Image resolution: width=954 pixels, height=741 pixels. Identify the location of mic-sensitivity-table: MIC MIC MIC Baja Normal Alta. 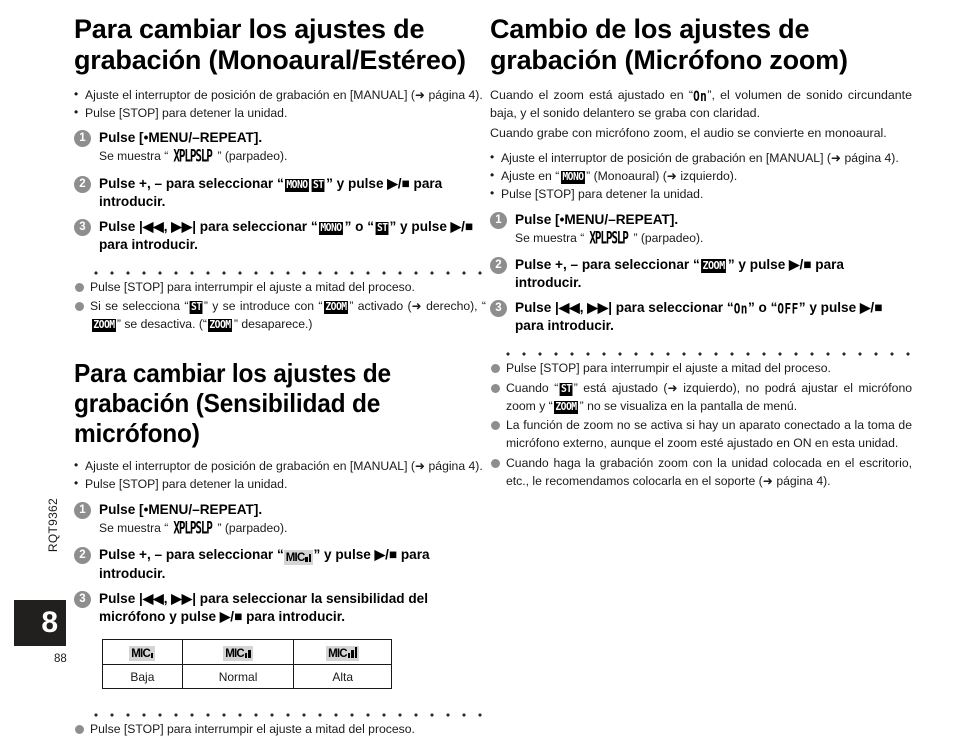
(247, 664).